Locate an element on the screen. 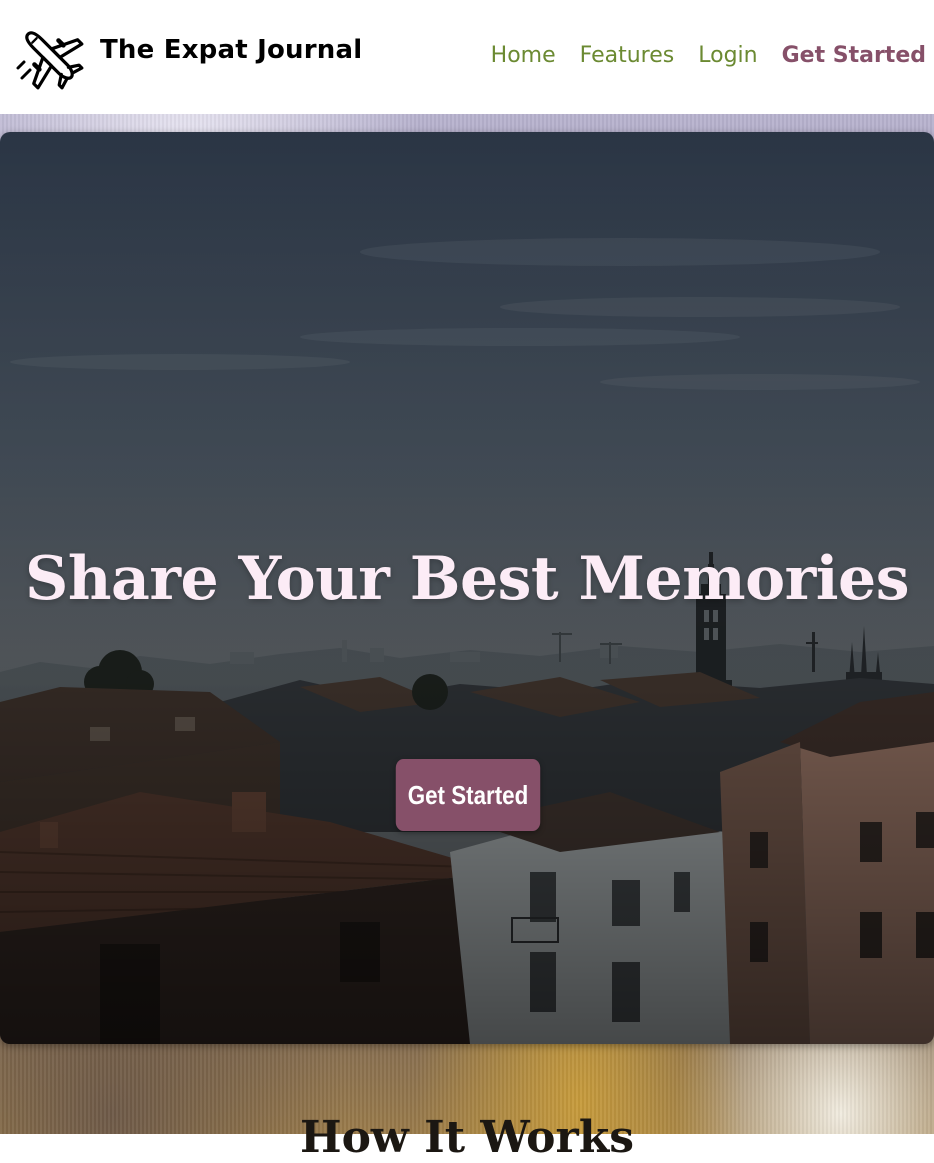 Image resolution: width=934 pixels, height=1163 pixels. main-nav: Home Features Login Get Started is located at coordinates (708, 55).